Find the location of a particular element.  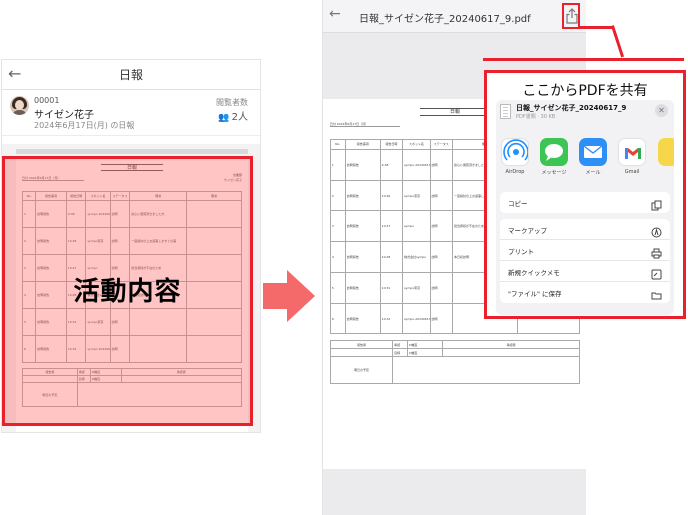

share-app-gmail: Gmail is located at coordinates (632, 156).